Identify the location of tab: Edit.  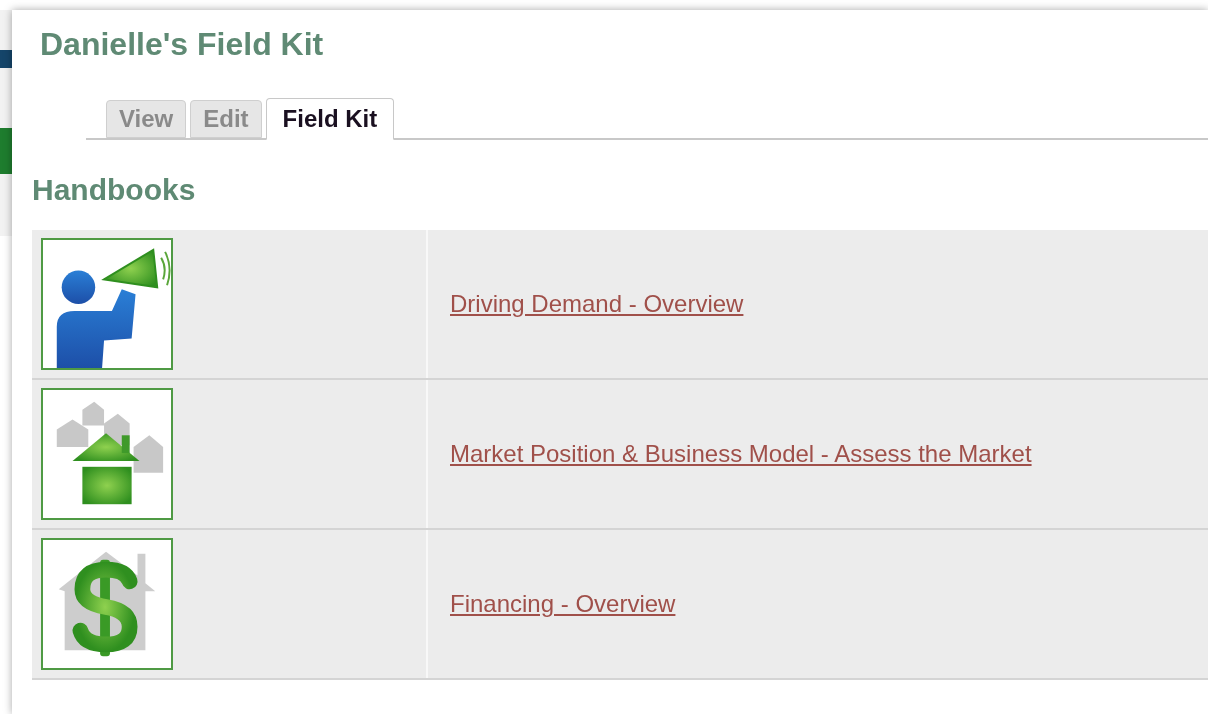
(226, 119).